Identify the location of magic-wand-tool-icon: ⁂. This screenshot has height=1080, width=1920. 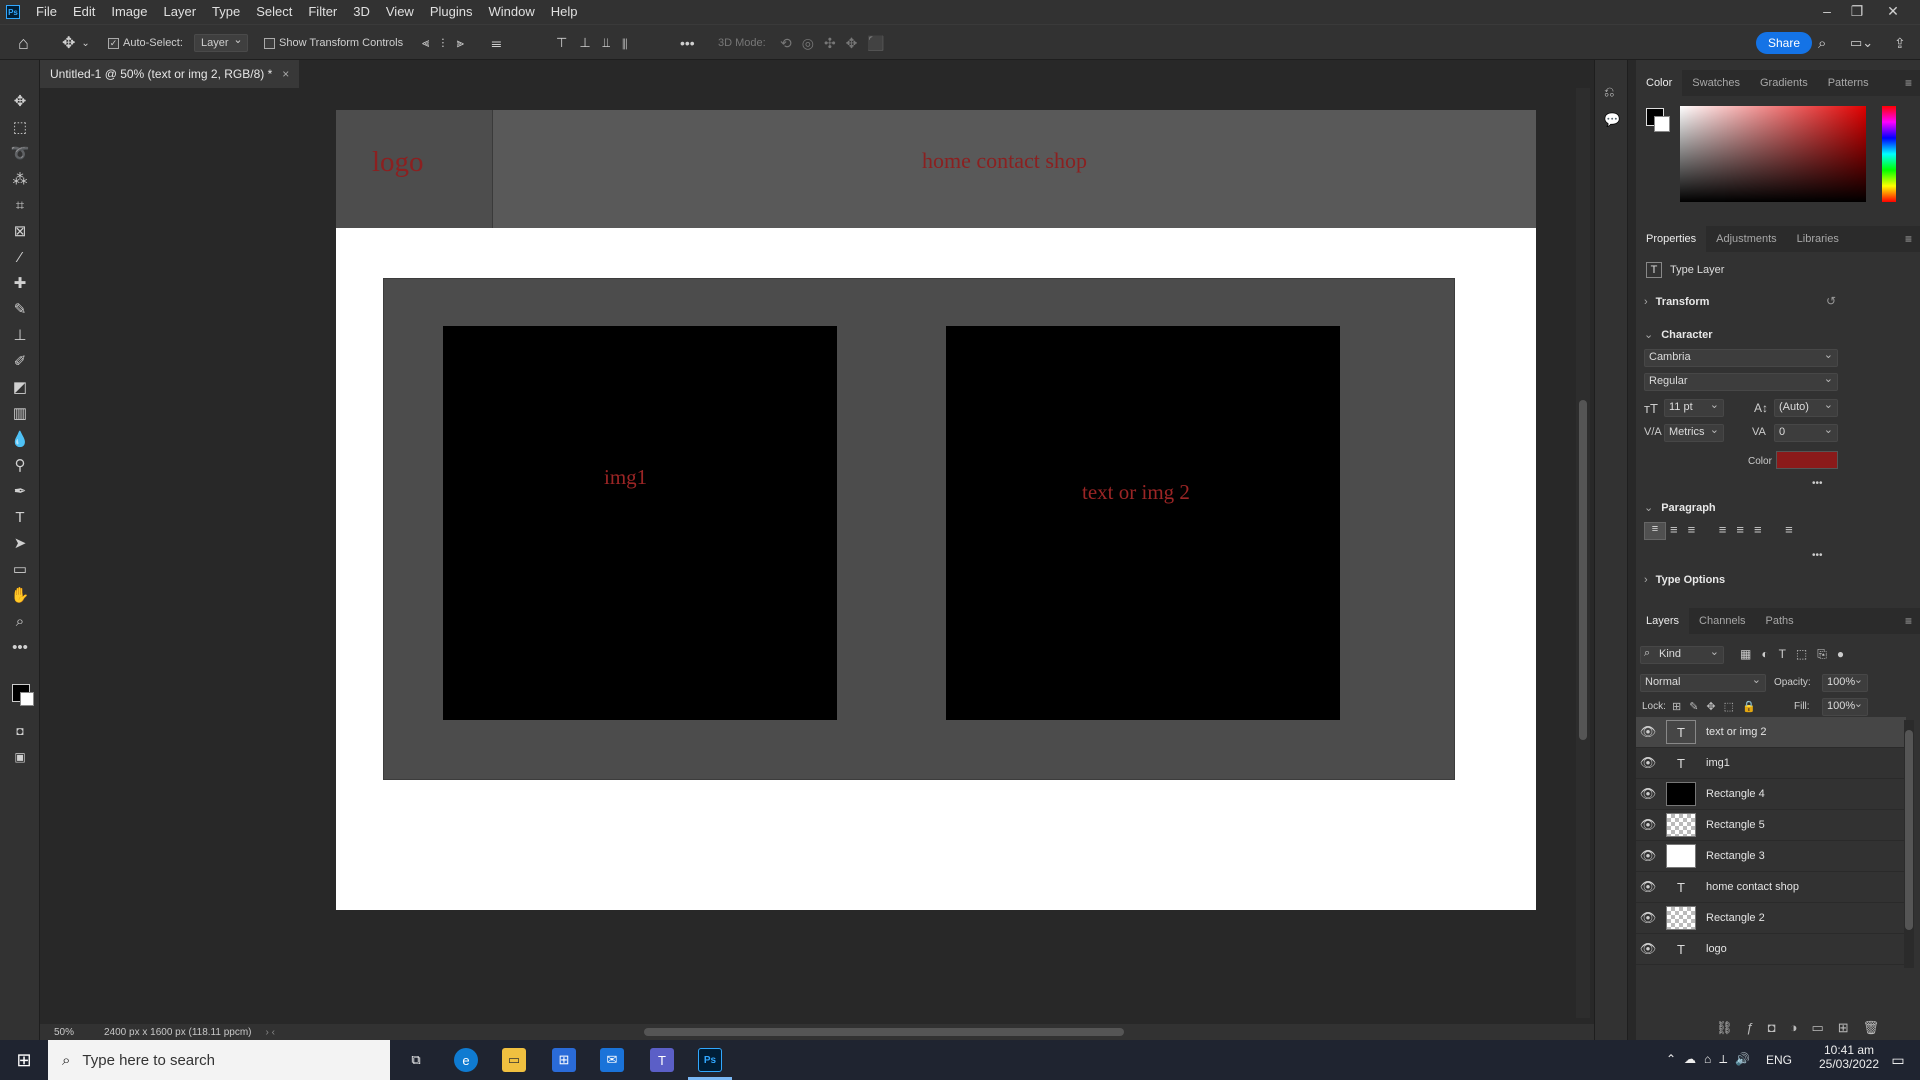
(20, 179).